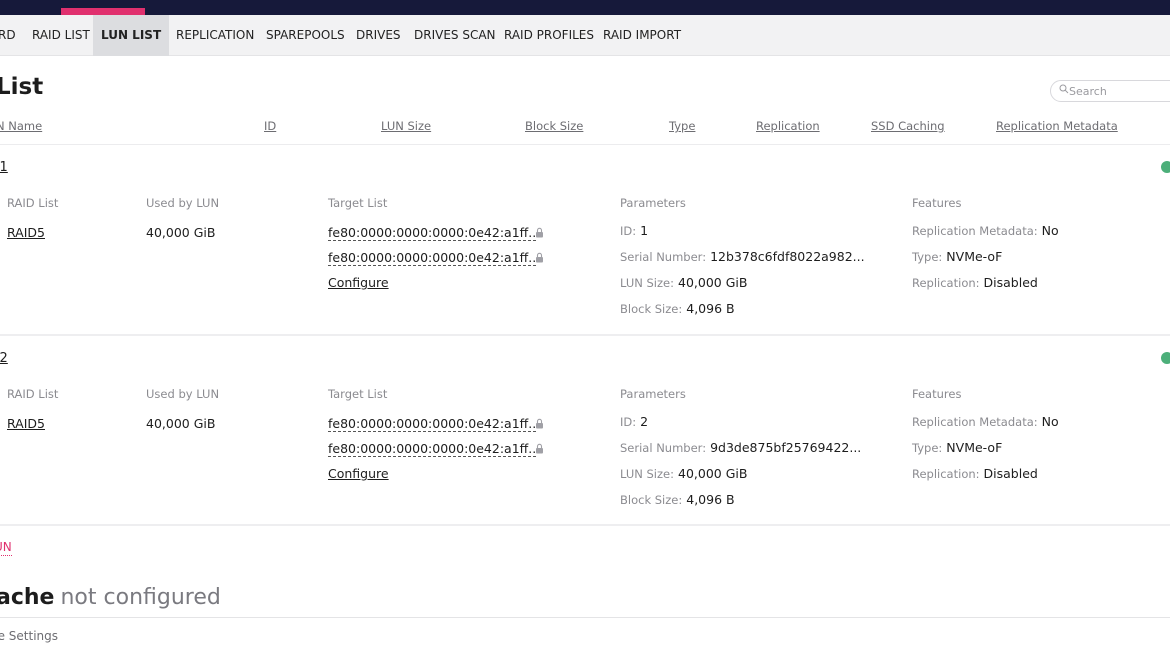  I want to click on target-list-label: Target List, so click(358, 203).